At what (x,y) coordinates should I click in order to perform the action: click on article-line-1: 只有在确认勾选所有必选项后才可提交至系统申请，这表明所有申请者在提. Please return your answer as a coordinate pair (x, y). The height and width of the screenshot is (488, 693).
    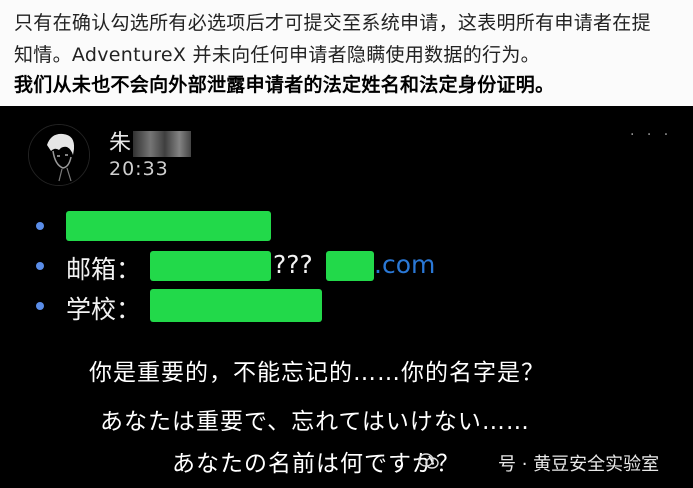
    Looking at the image, I should click on (332, 23).